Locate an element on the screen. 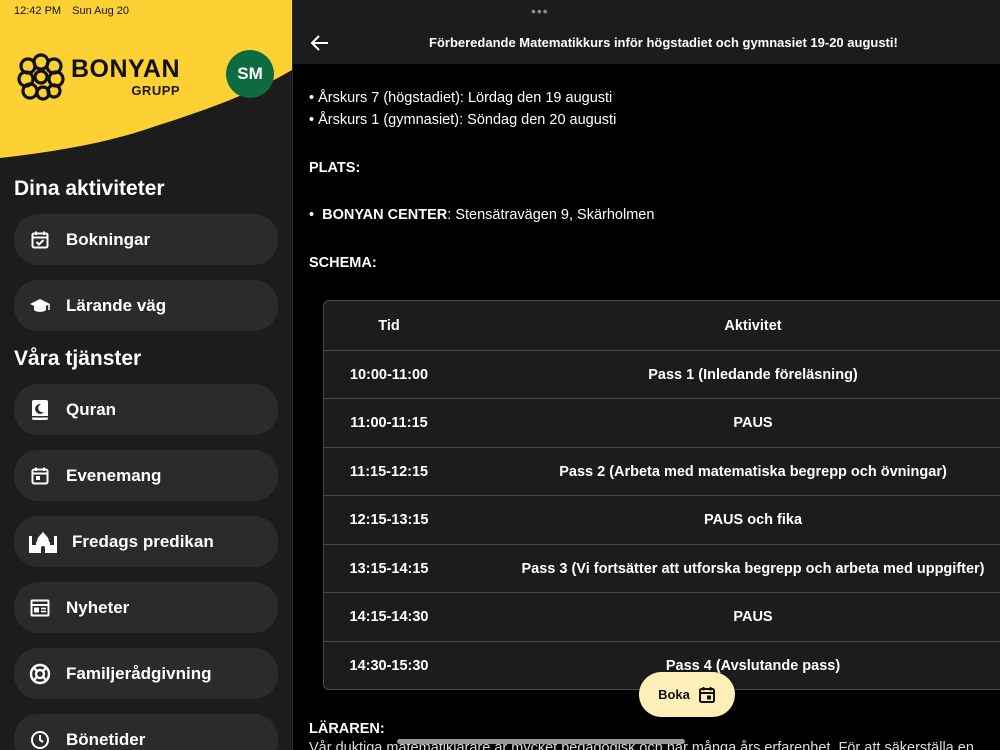 This screenshot has width=1000, height=750. sidebar-item-fredags-predikan: Fredags predikan is located at coordinates (146, 541).